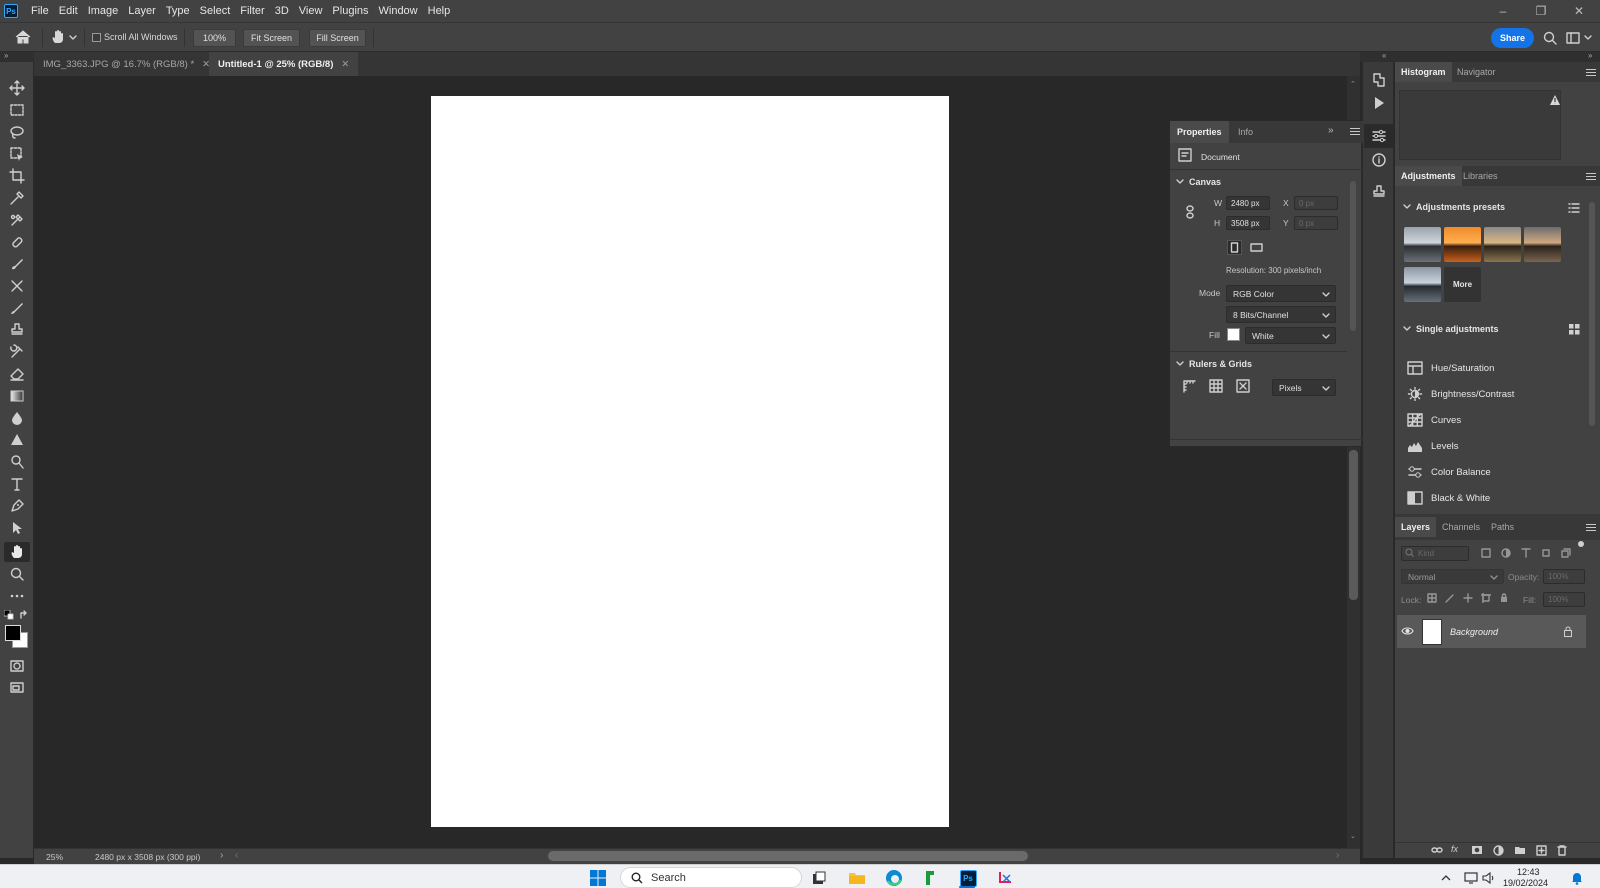  Describe the element at coordinates (1520, 850) in the screenshot. I see `new-group-icon` at that location.